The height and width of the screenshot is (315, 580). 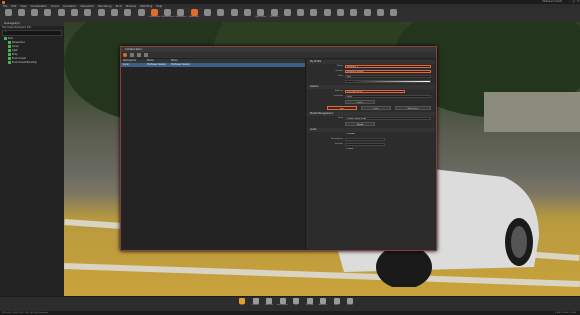 What do you see at coordinates (282, 305) in the screenshot?
I see `bottom-tool-label: Environment` at bounding box center [282, 305].